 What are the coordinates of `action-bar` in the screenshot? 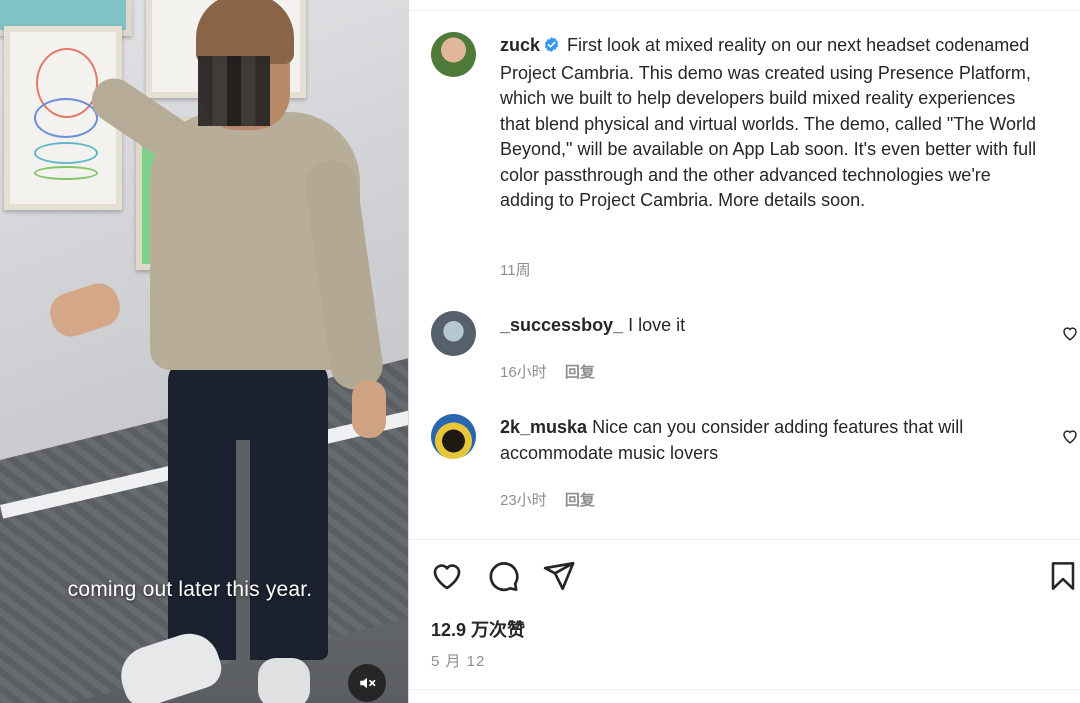 It's located at (752, 576).